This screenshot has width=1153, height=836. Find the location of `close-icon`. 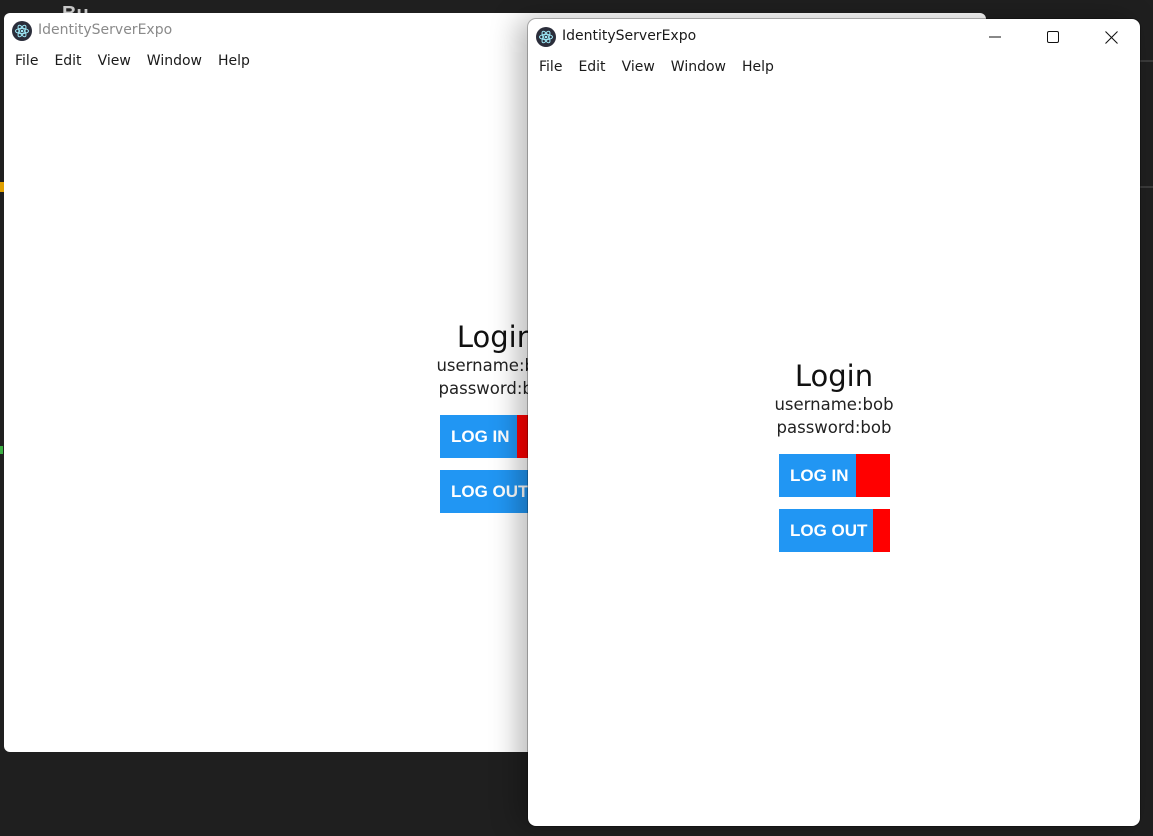

close-icon is located at coordinates (1111, 37).